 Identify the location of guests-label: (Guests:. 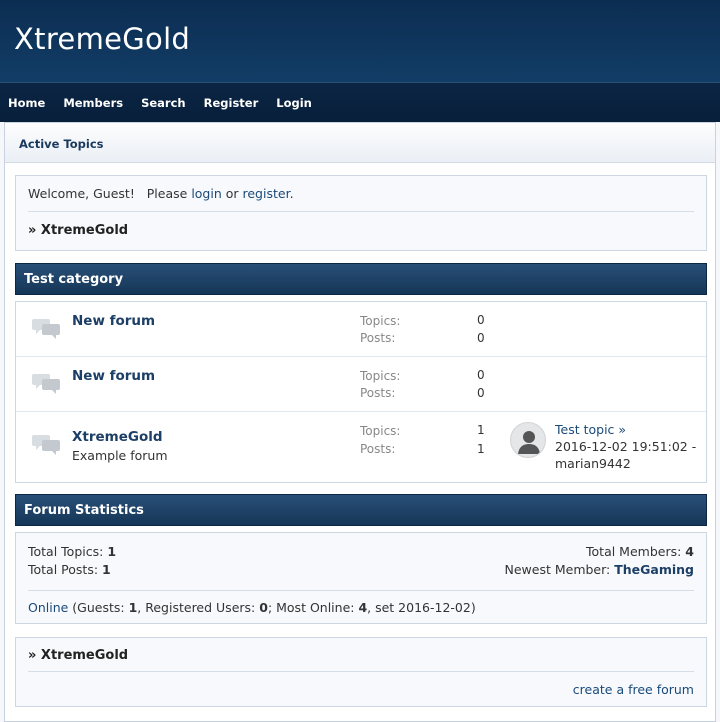
(98, 607).